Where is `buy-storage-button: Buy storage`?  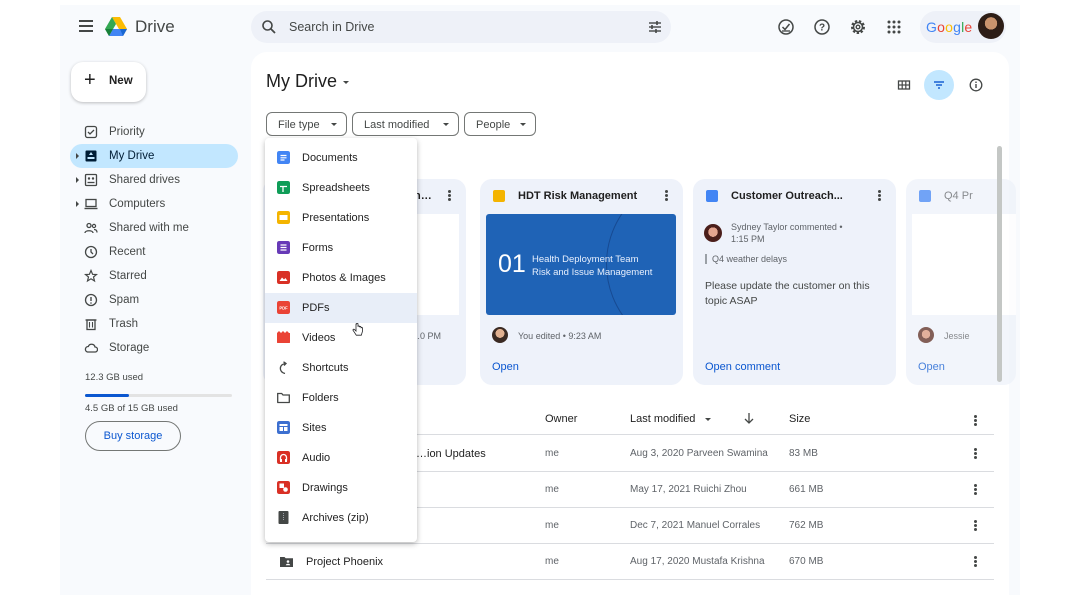
buy-storage-button: Buy storage is located at coordinates (133, 436).